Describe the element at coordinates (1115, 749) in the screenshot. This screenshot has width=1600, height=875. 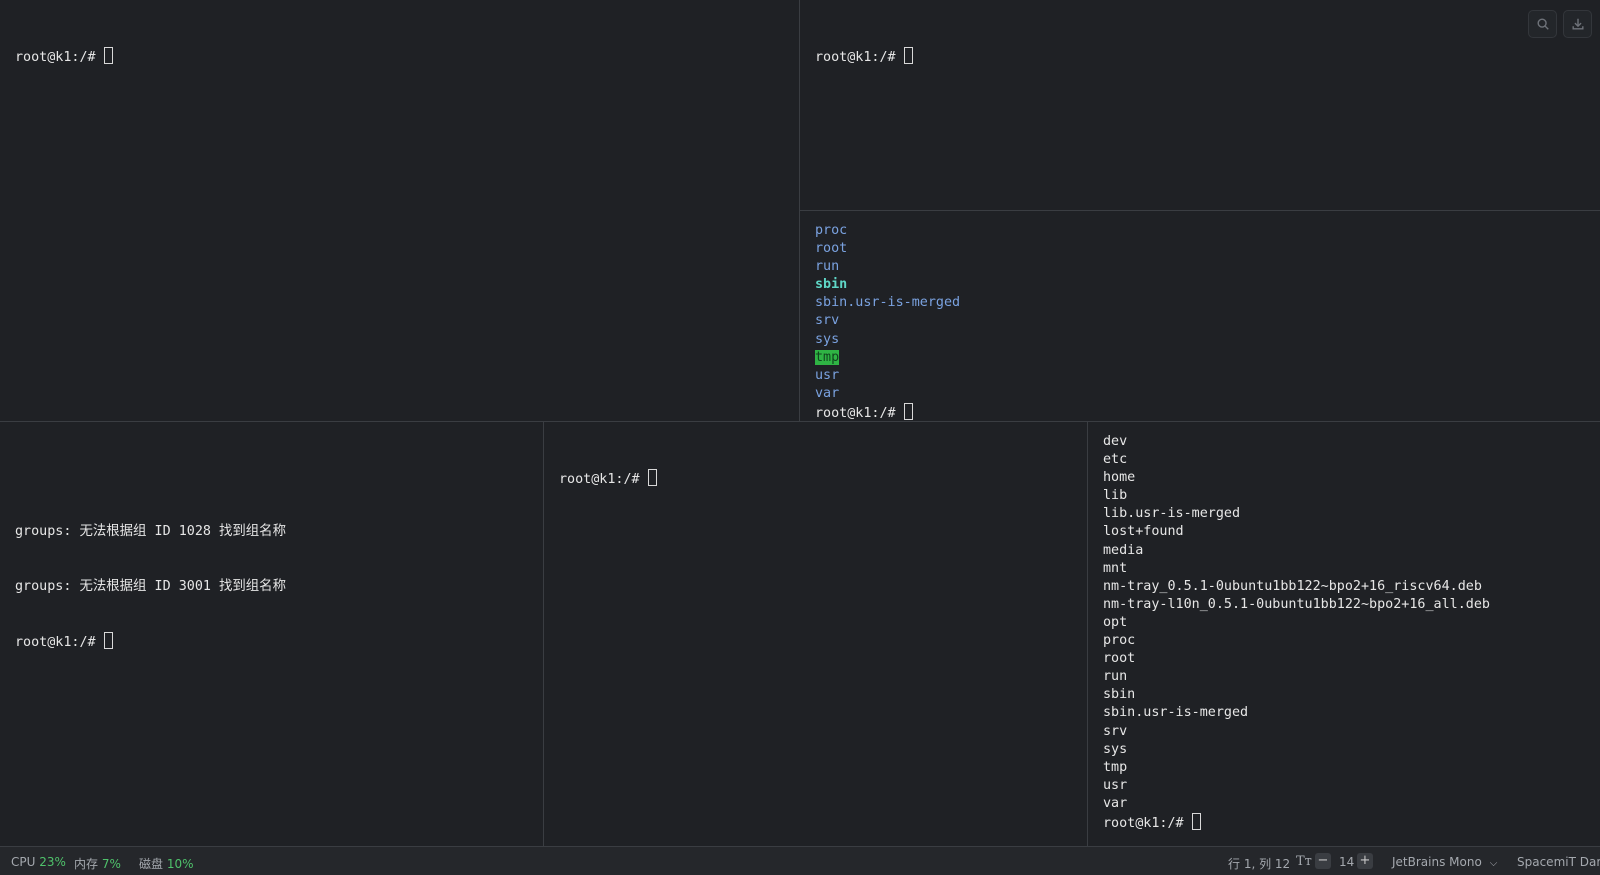
I see `listing-entry: sys` at that location.